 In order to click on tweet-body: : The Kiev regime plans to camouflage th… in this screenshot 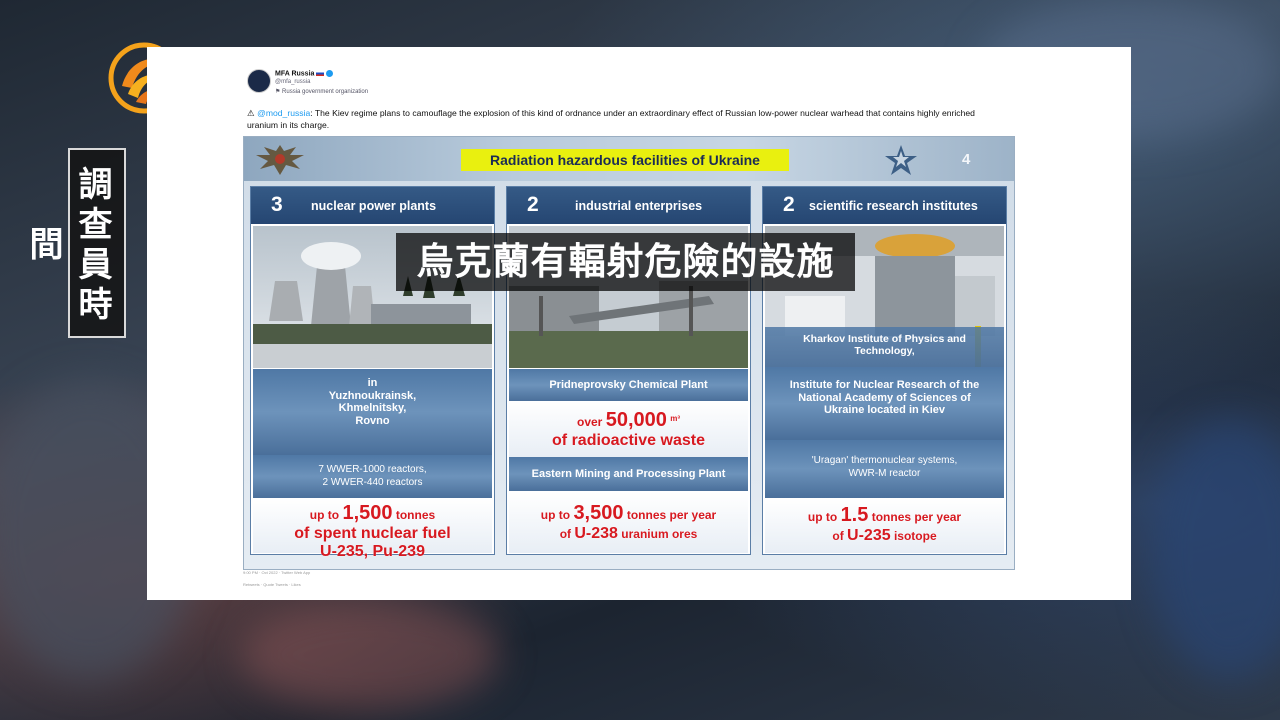, I will do `click(611, 119)`.